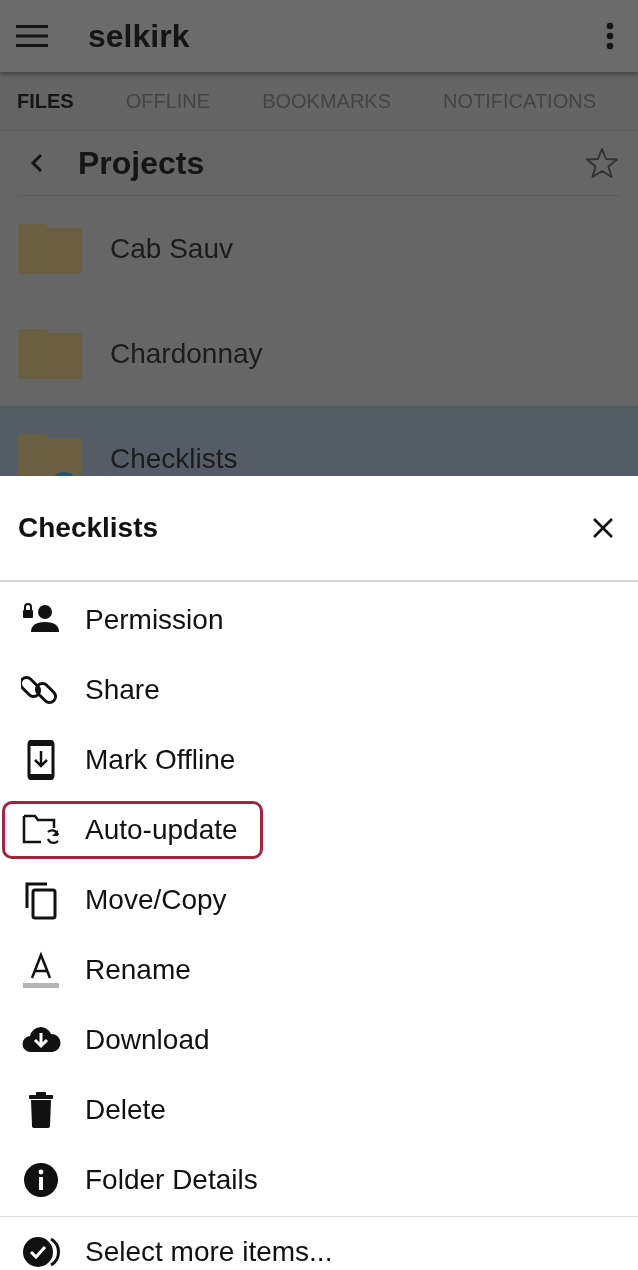 This screenshot has height=1270, width=638. I want to click on more-options-icon, so click(610, 36).